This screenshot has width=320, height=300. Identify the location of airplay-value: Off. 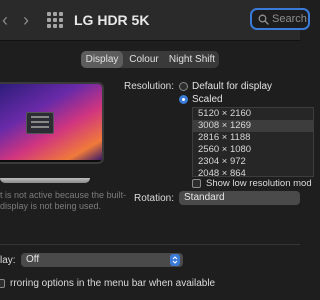
(33, 259).